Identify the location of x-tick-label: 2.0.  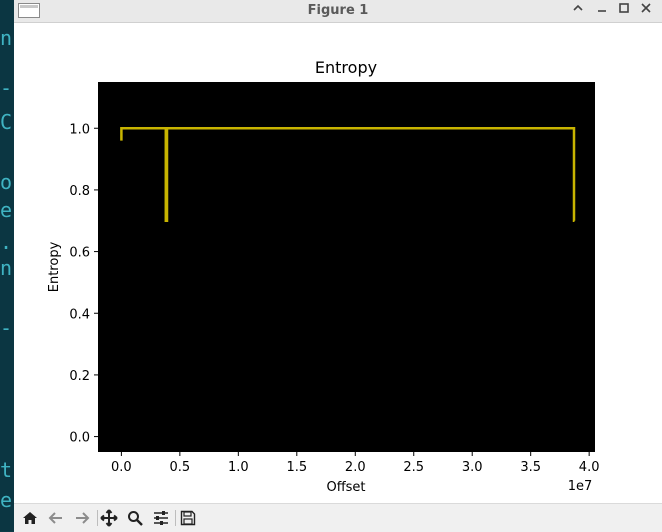
(355, 467).